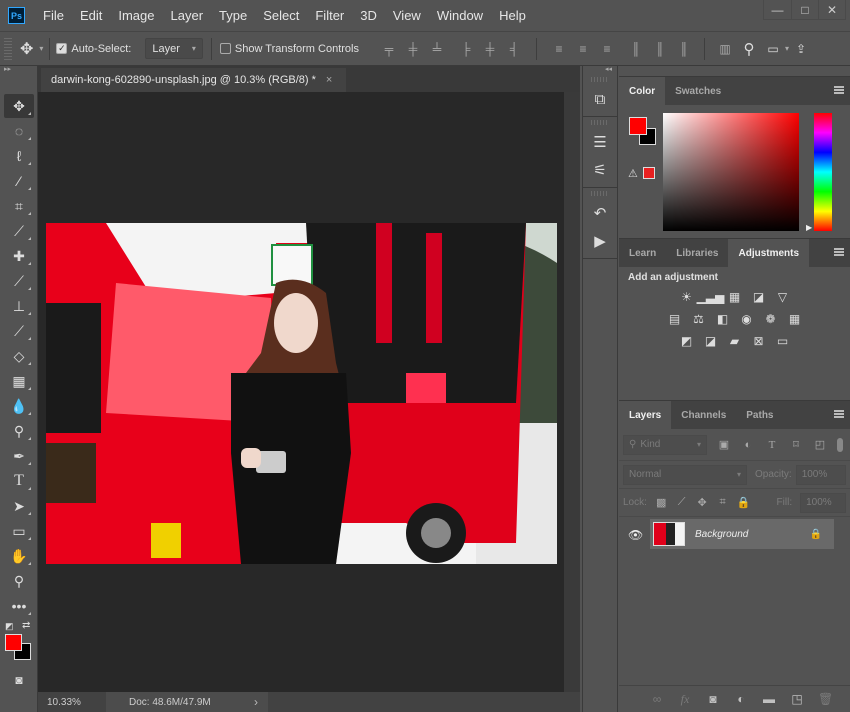 Image resolution: width=850 pixels, height=712 pixels. What do you see at coordinates (19, 306) in the screenshot?
I see `clone-stamp-tool-icon: ⊥` at bounding box center [19, 306].